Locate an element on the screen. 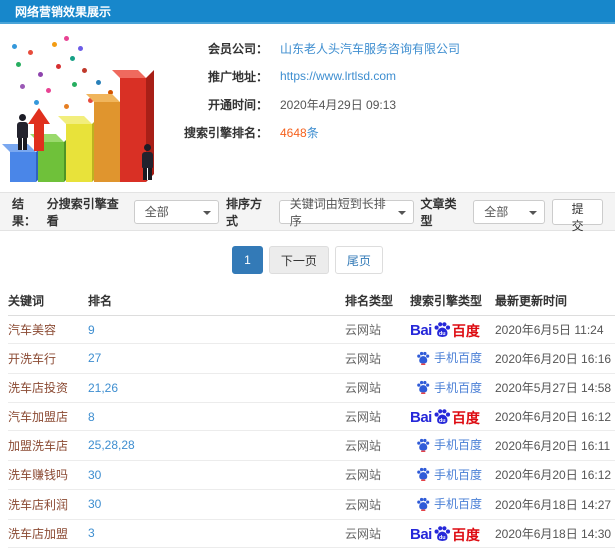 Image resolution: width=615 pixels, height=548 pixels. pagination: 1 下一页 尾页 is located at coordinates (307, 258).